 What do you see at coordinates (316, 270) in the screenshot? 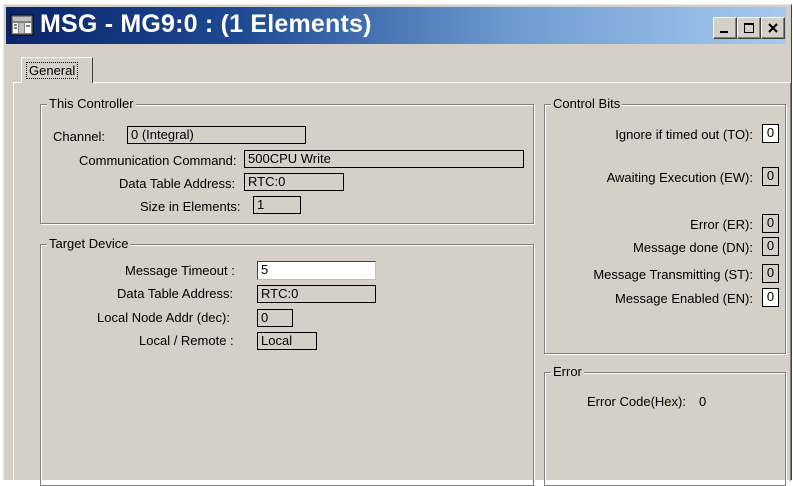
I see `message-timeout-input: 5` at bounding box center [316, 270].